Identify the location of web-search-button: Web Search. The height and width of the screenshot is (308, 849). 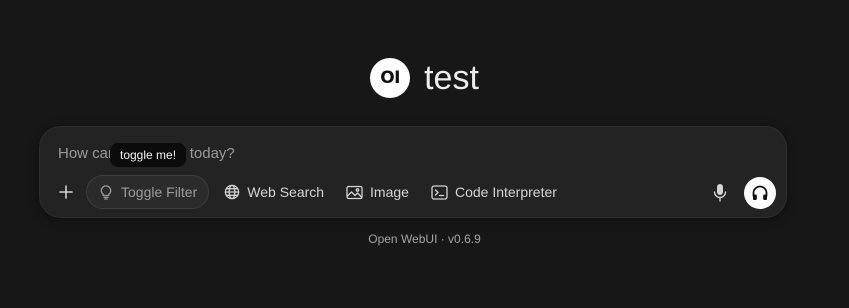
(274, 192).